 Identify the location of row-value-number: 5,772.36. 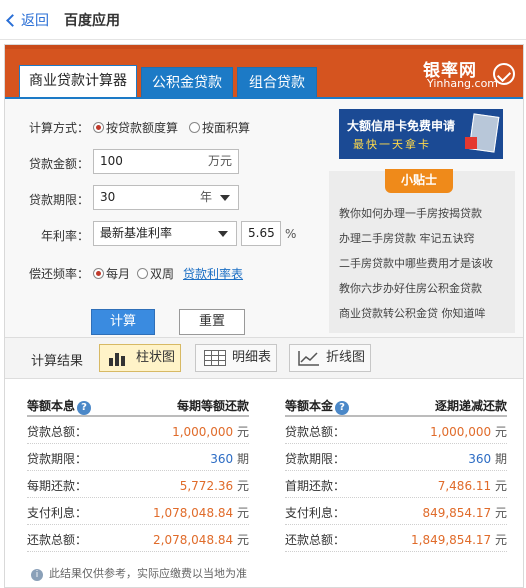
(206, 486).